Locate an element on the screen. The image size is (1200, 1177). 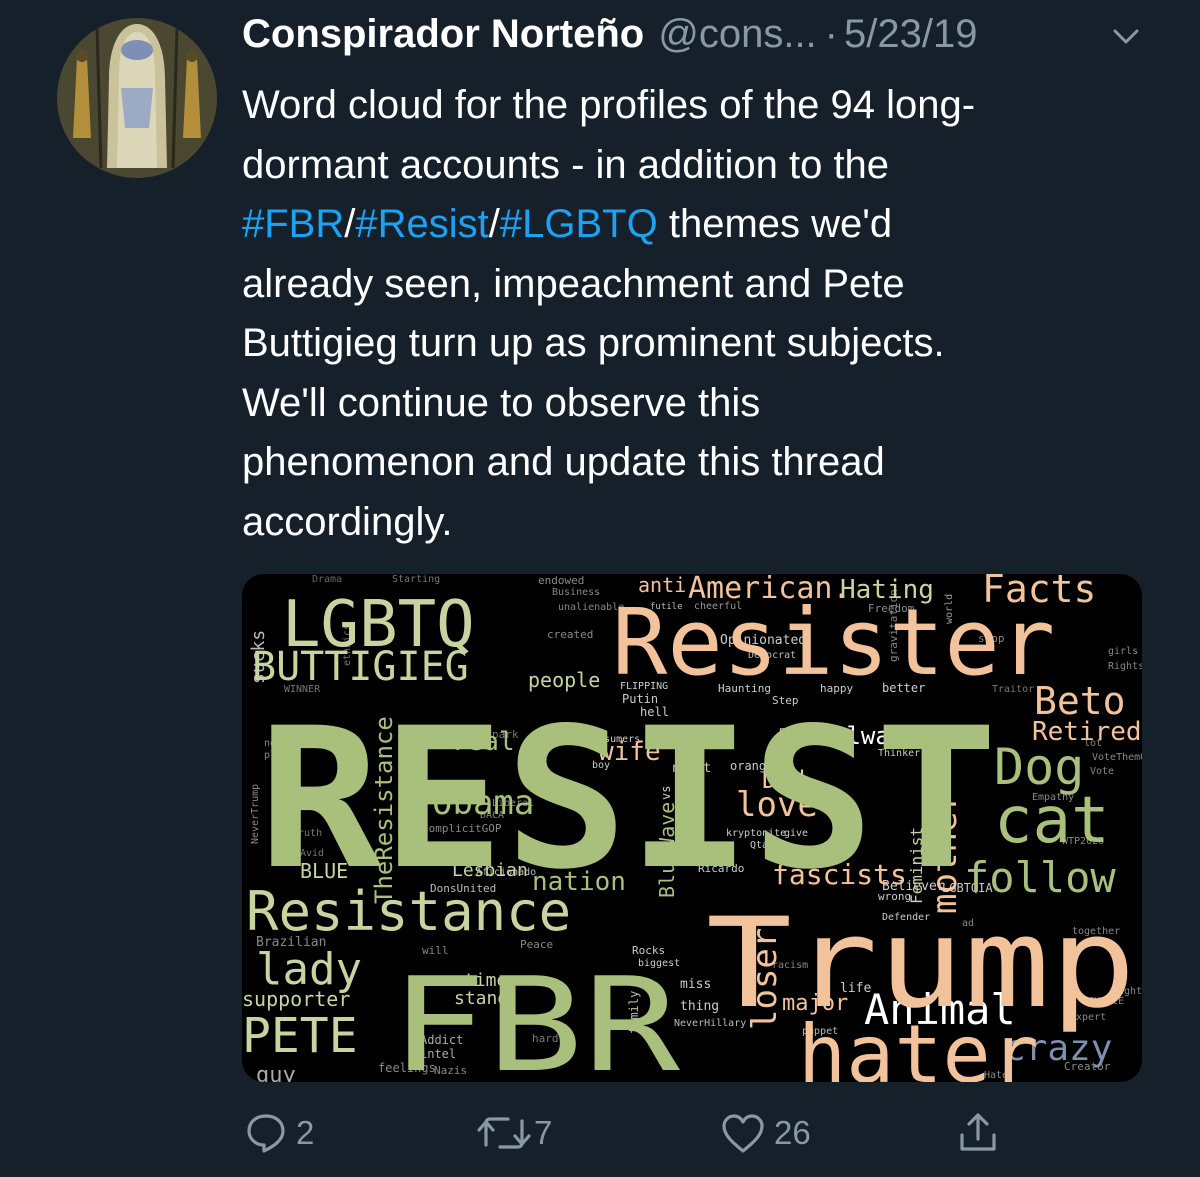
share-icon is located at coordinates (978, 1132).